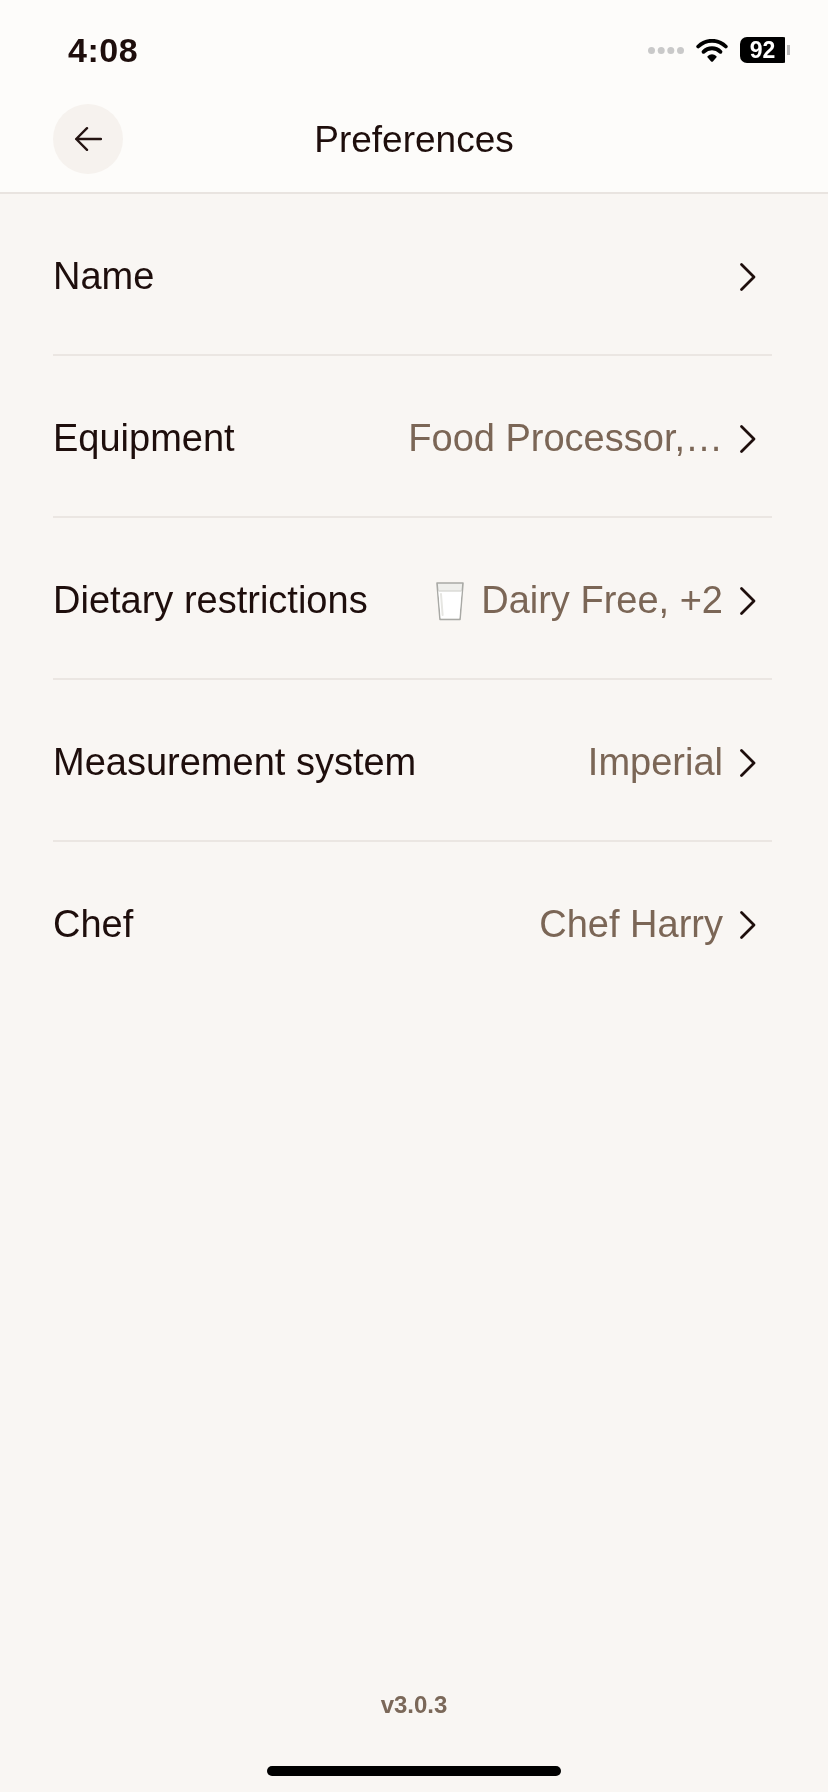  Describe the element at coordinates (103, 50) in the screenshot. I see `status-time: 4:08` at that location.